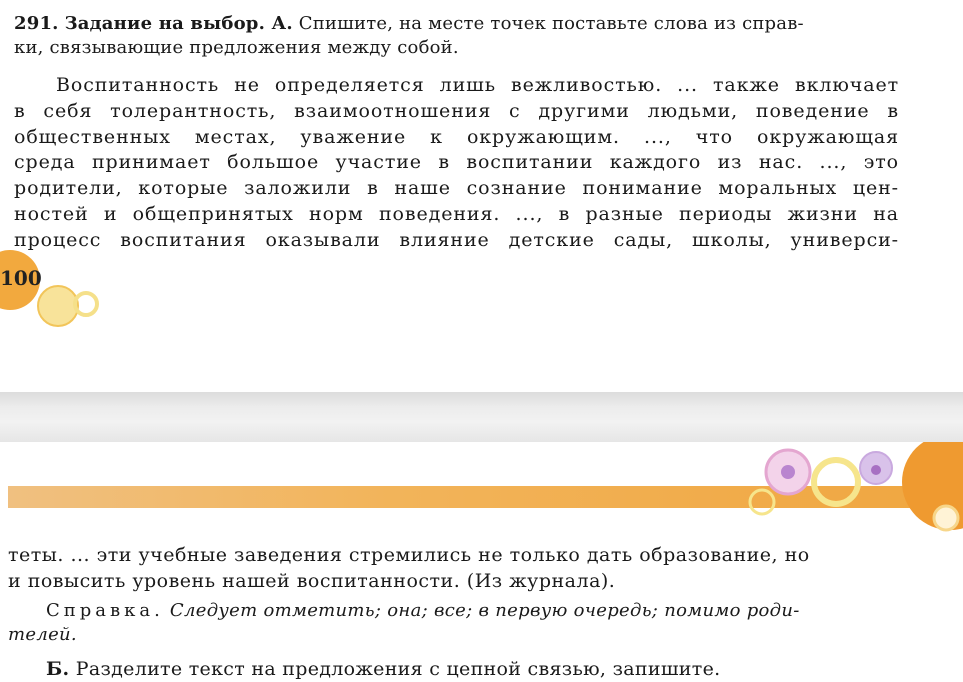 Image resolution: width=963 pixels, height=682 pixels. What do you see at coordinates (58, 669) in the screenshot?
I see `task-b-heading: Б.` at bounding box center [58, 669].